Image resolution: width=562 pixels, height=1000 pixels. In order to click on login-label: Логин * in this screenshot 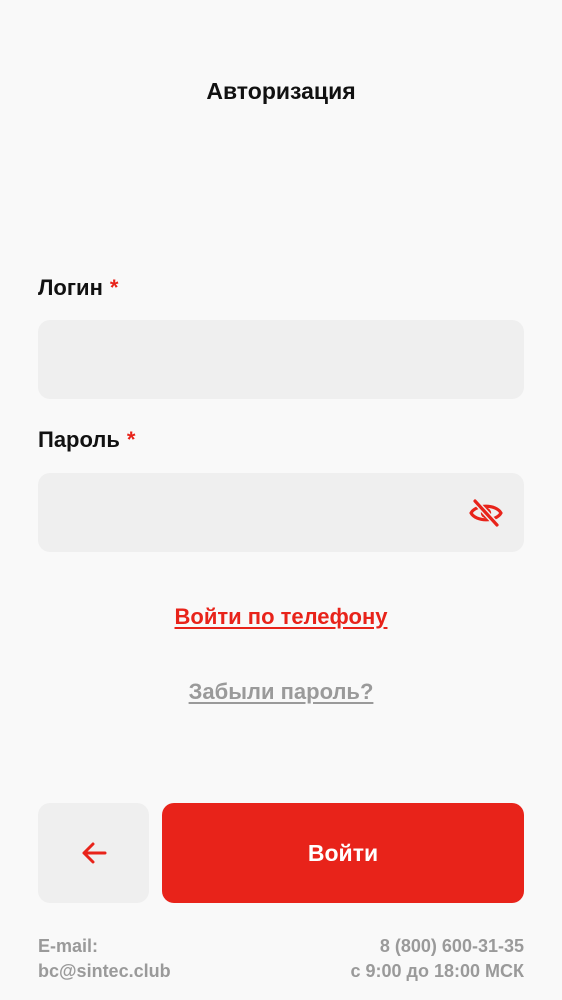, I will do `click(78, 288)`.